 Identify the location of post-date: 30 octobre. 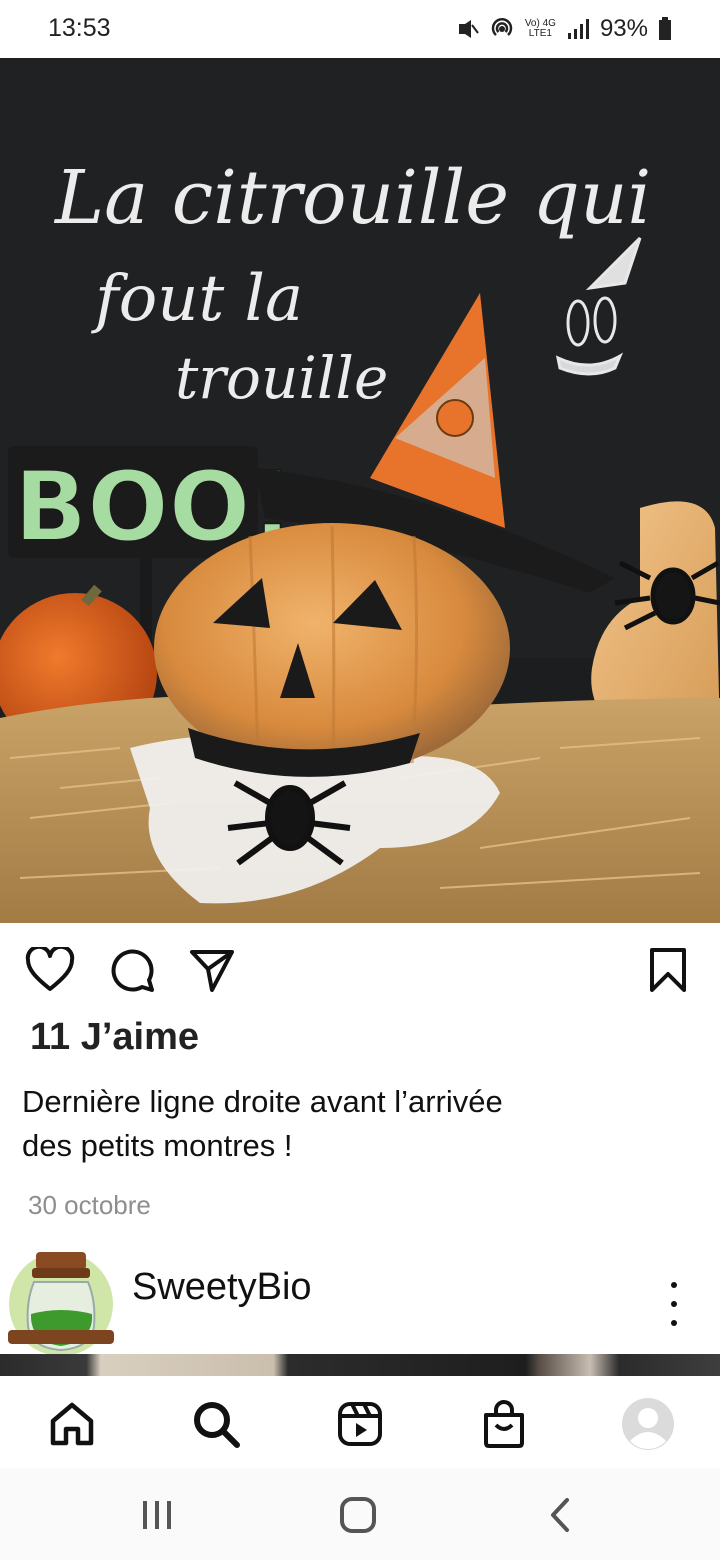
(89, 1205).